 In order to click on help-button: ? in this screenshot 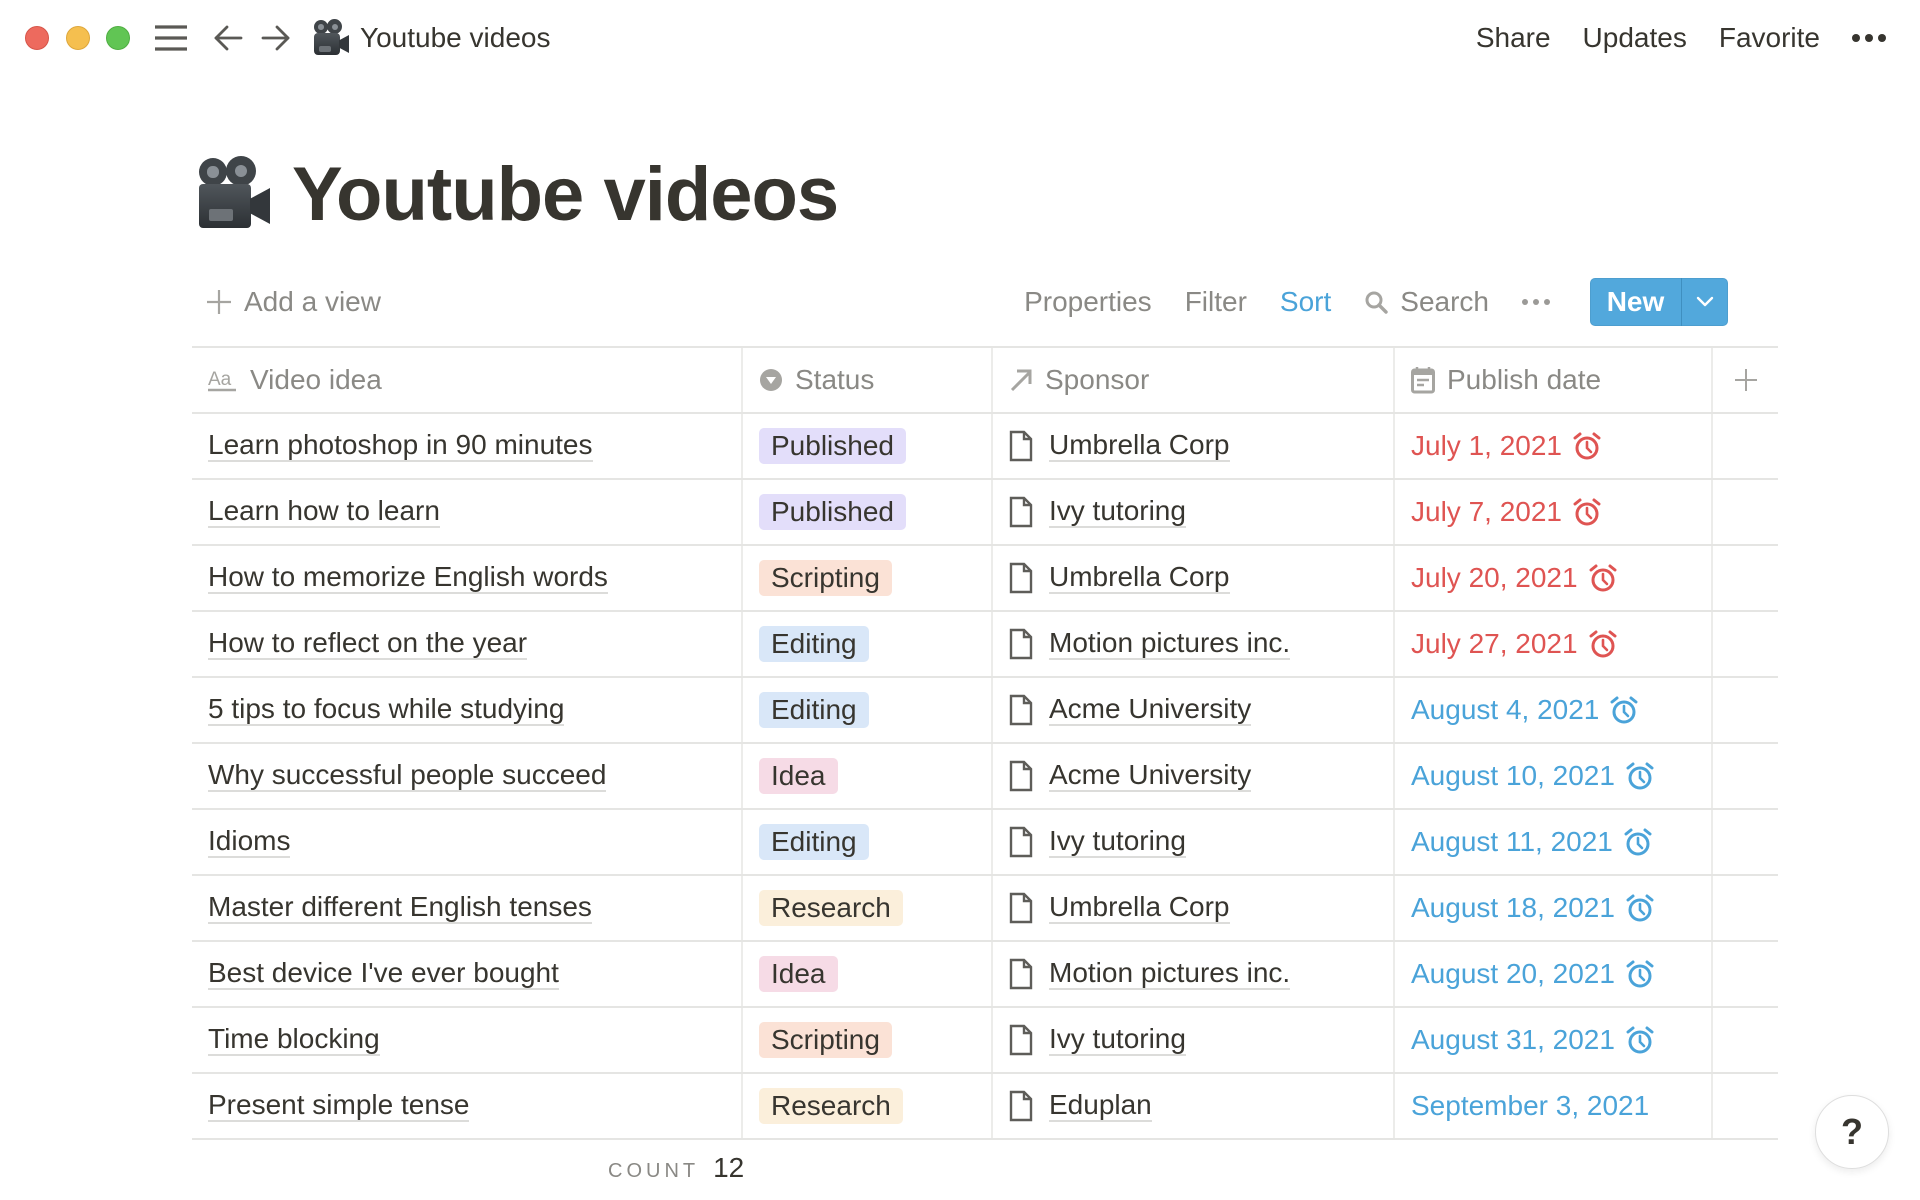, I will do `click(1852, 1132)`.